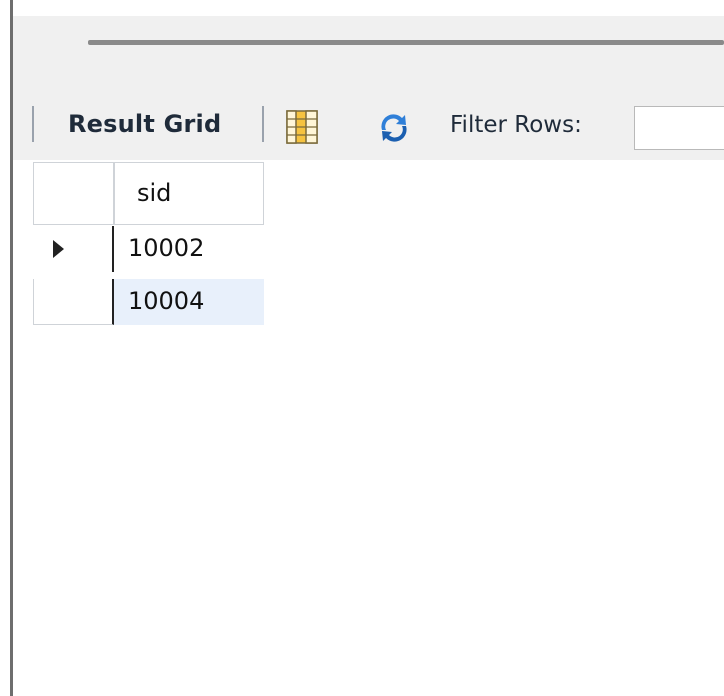  What do you see at coordinates (58, 249) in the screenshot?
I see `current-row-arrow-icon` at bounding box center [58, 249].